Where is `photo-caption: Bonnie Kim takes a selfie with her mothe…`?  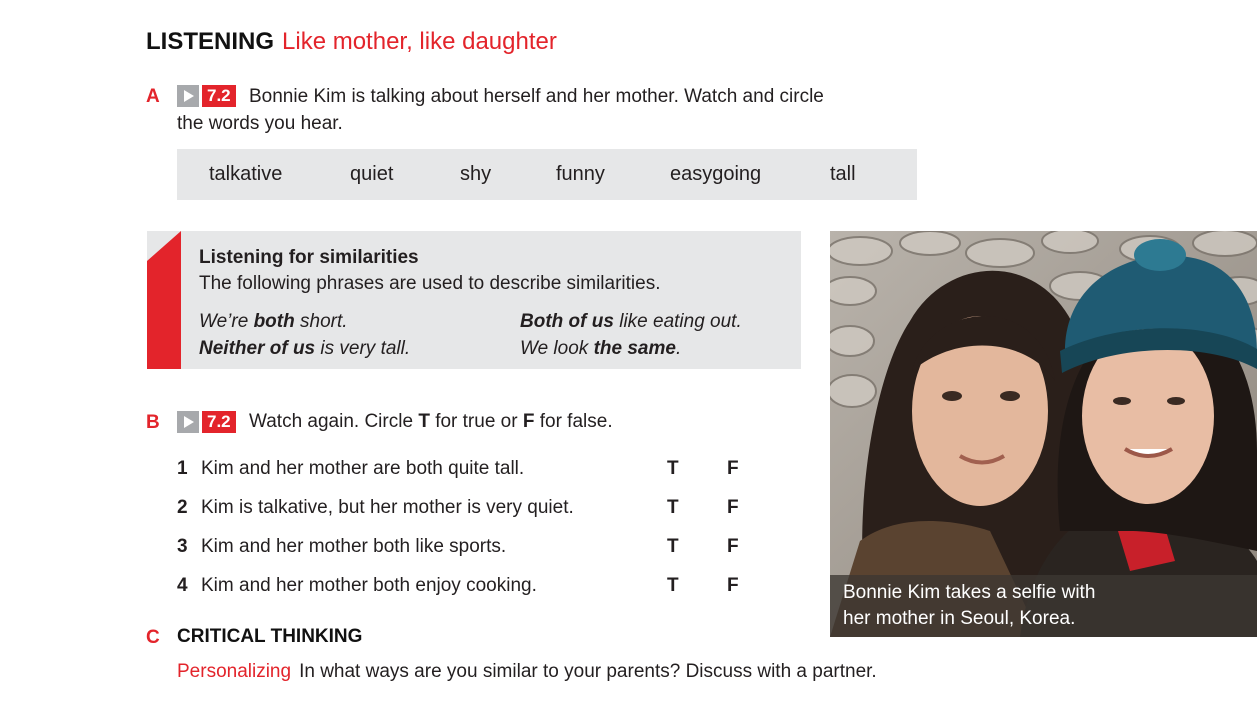 photo-caption: Bonnie Kim takes a selfie with her mothe… is located at coordinates (969, 605).